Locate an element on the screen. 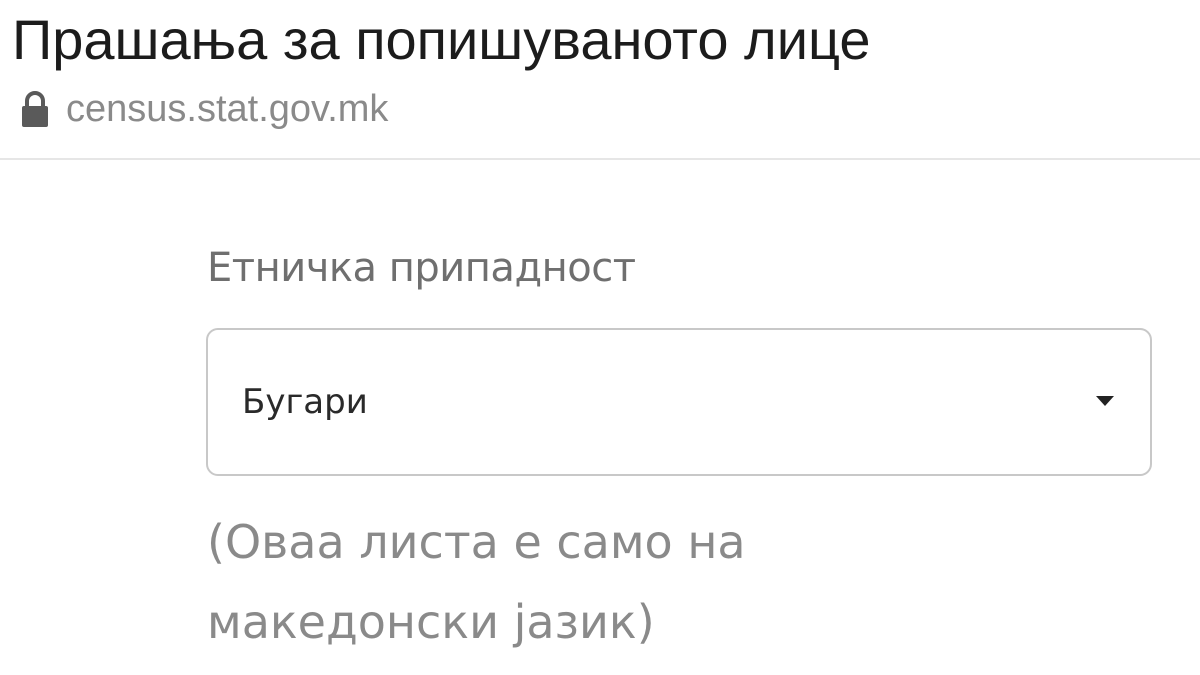  page-title: Прашања за попишуваното лице is located at coordinates (441, 39).